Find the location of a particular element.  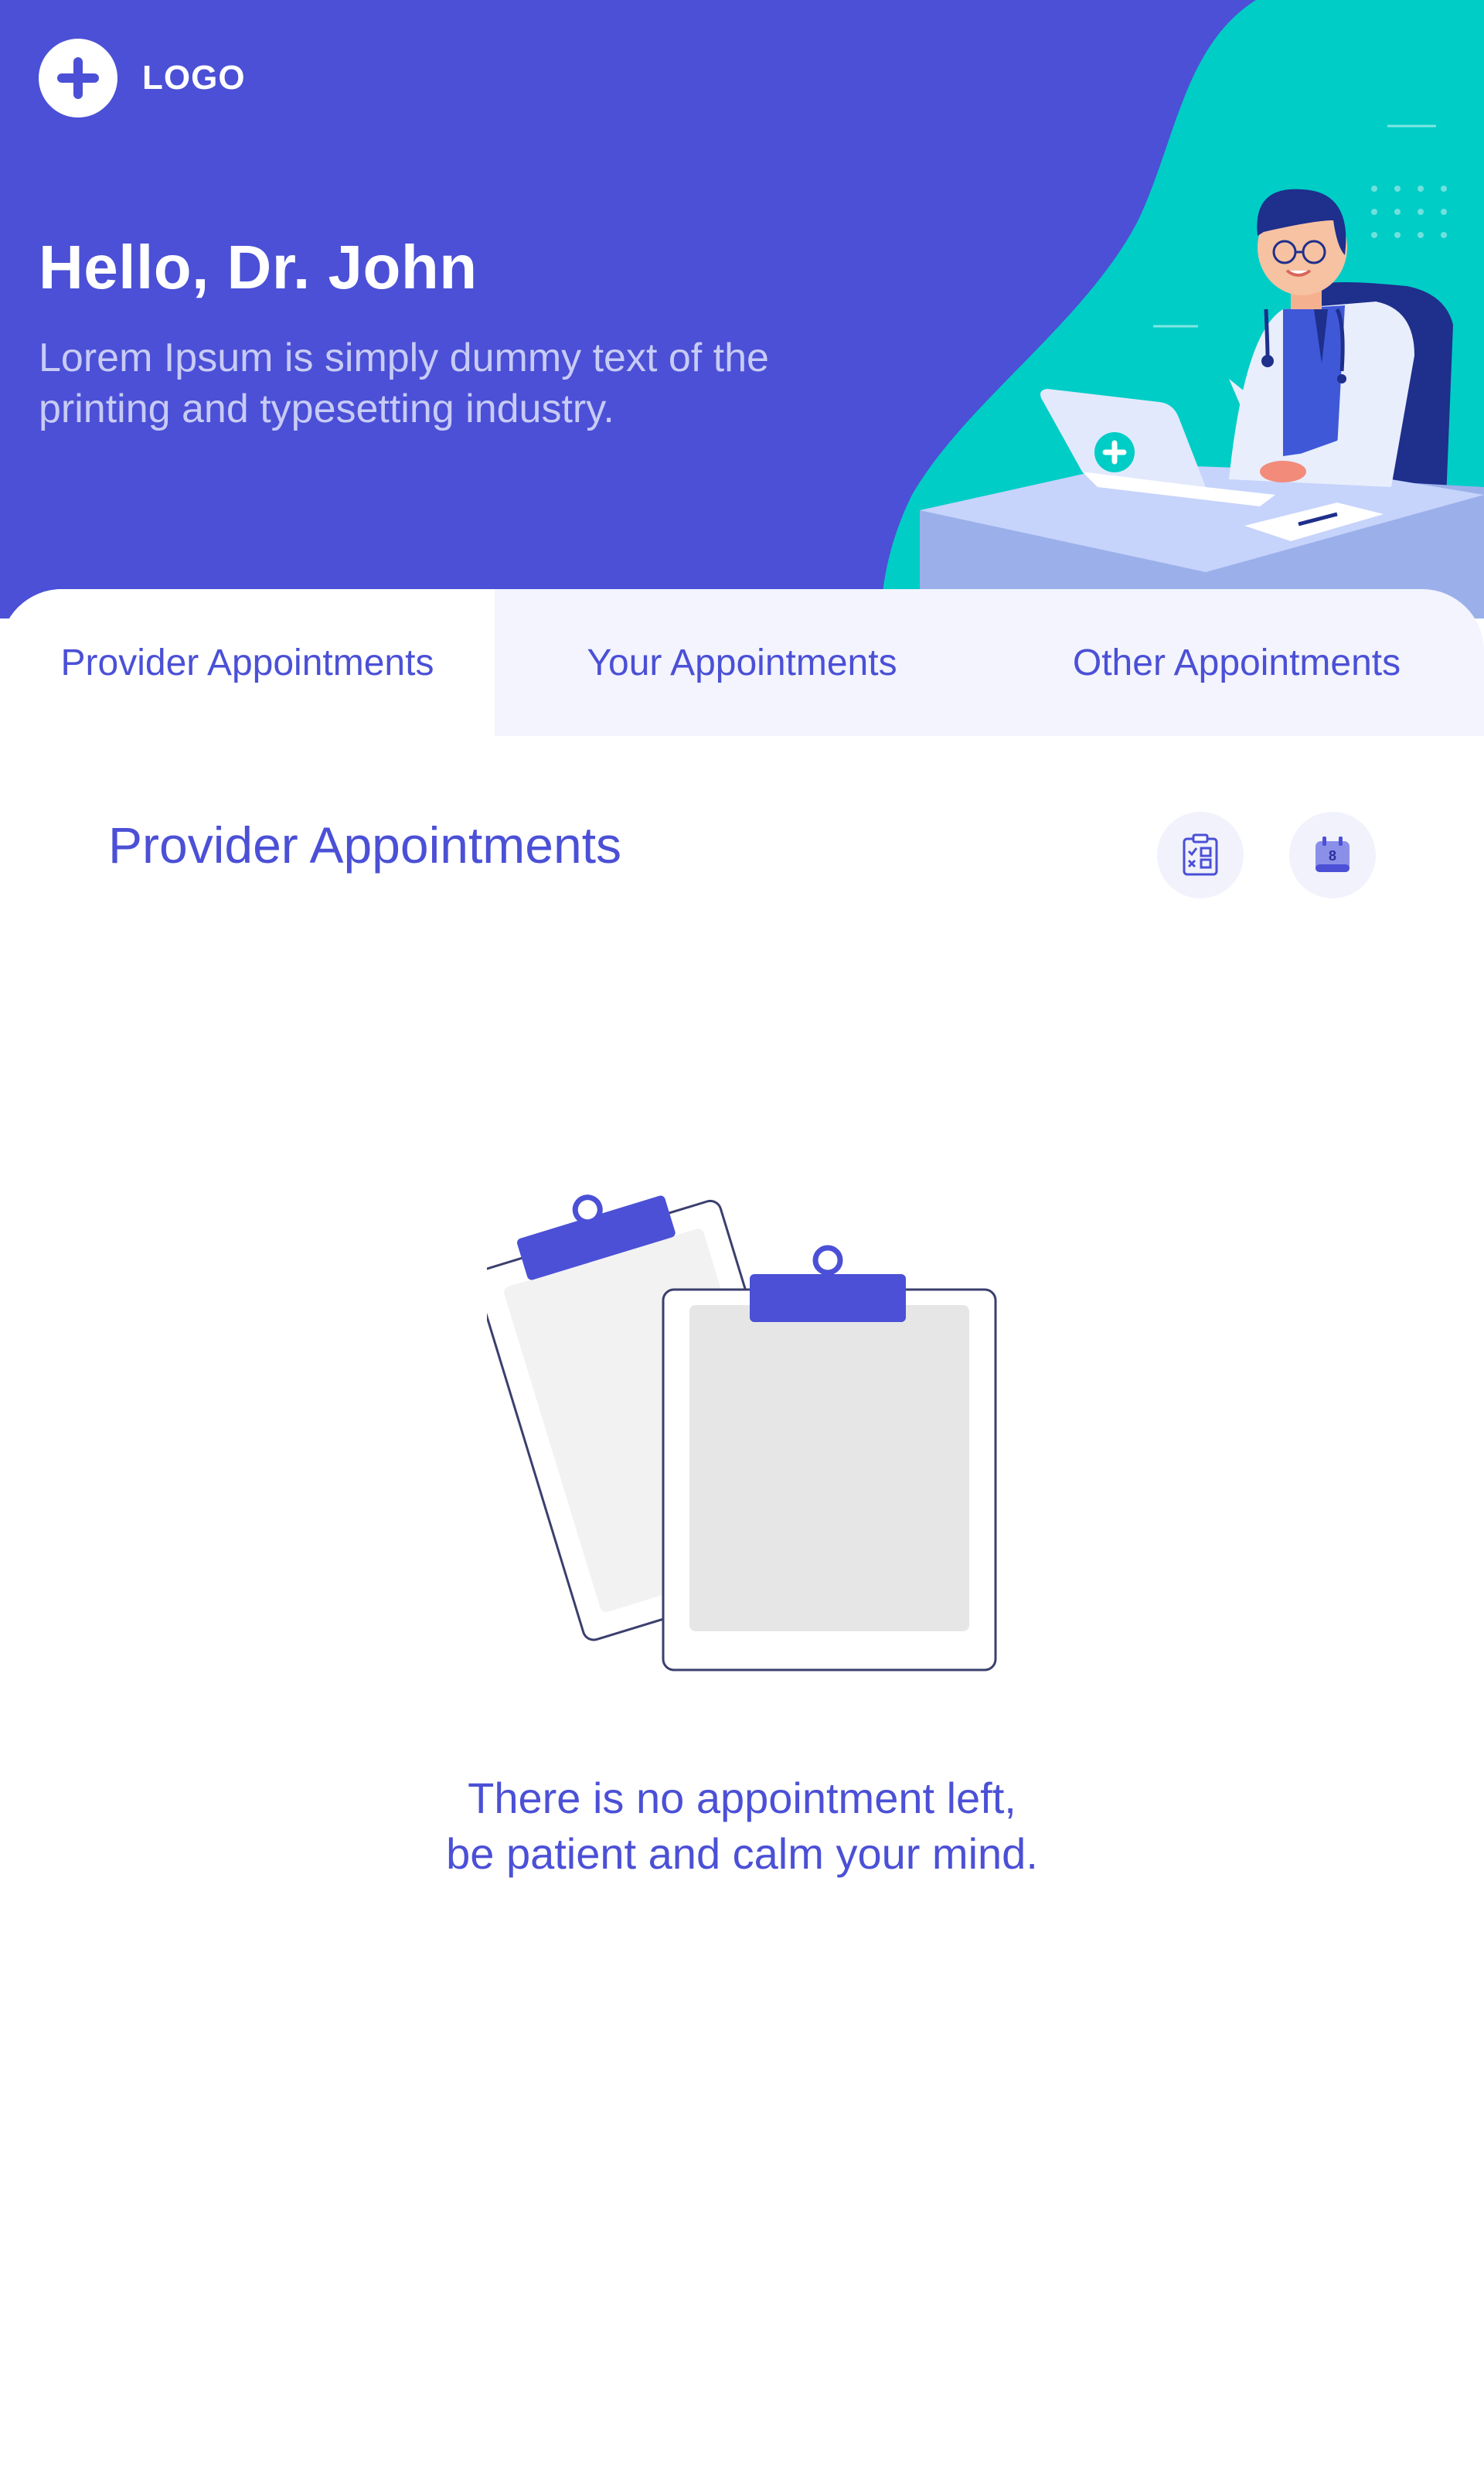

empty-state-line-2: be patient and calm your mind. is located at coordinates (742, 1853).